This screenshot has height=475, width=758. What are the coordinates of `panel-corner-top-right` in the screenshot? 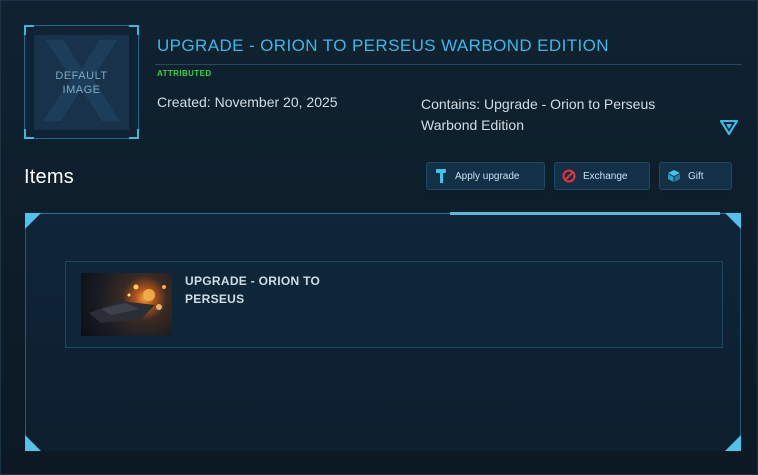 It's located at (733, 221).